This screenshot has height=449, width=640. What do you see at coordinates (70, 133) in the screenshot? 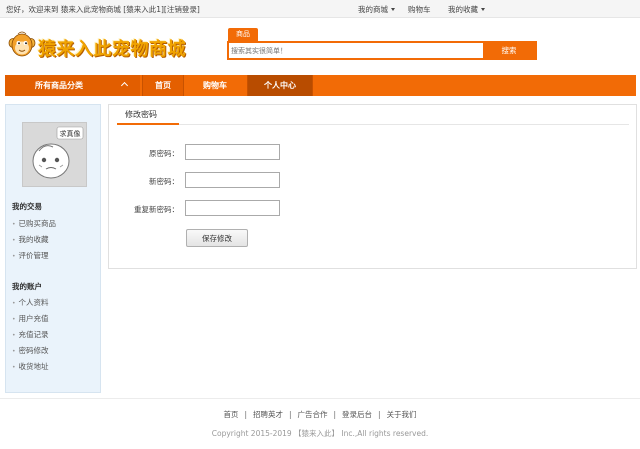
I see `avatar-caption: 求真像` at bounding box center [70, 133].